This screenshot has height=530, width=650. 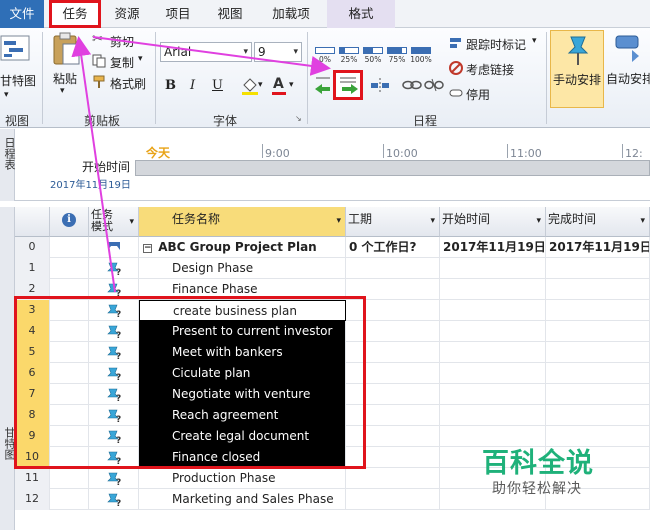 I want to click on paste-button: 粘贴 ▾, so click(x=66, y=67).